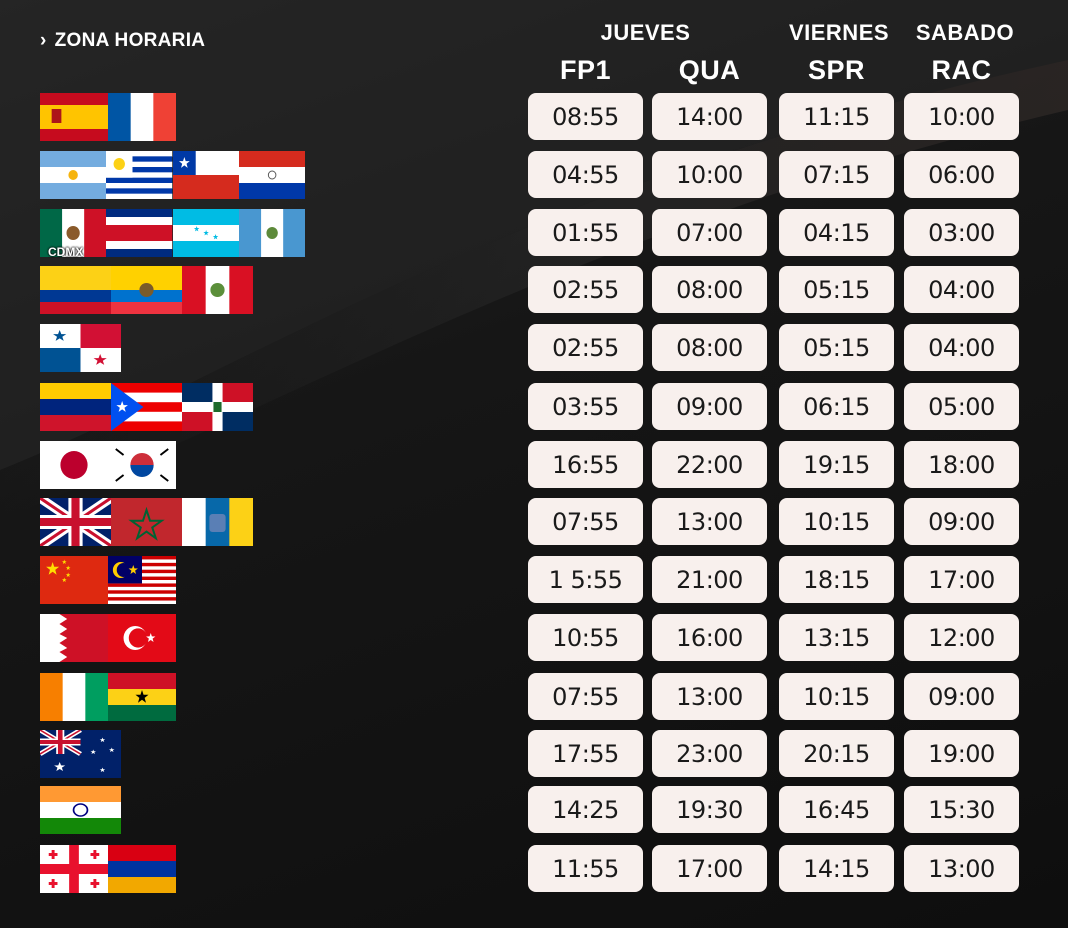 Image resolution: width=1068 pixels, height=928 pixels. What do you see at coordinates (709, 232) in the screenshot?
I see `time-cell: 07:00` at bounding box center [709, 232].